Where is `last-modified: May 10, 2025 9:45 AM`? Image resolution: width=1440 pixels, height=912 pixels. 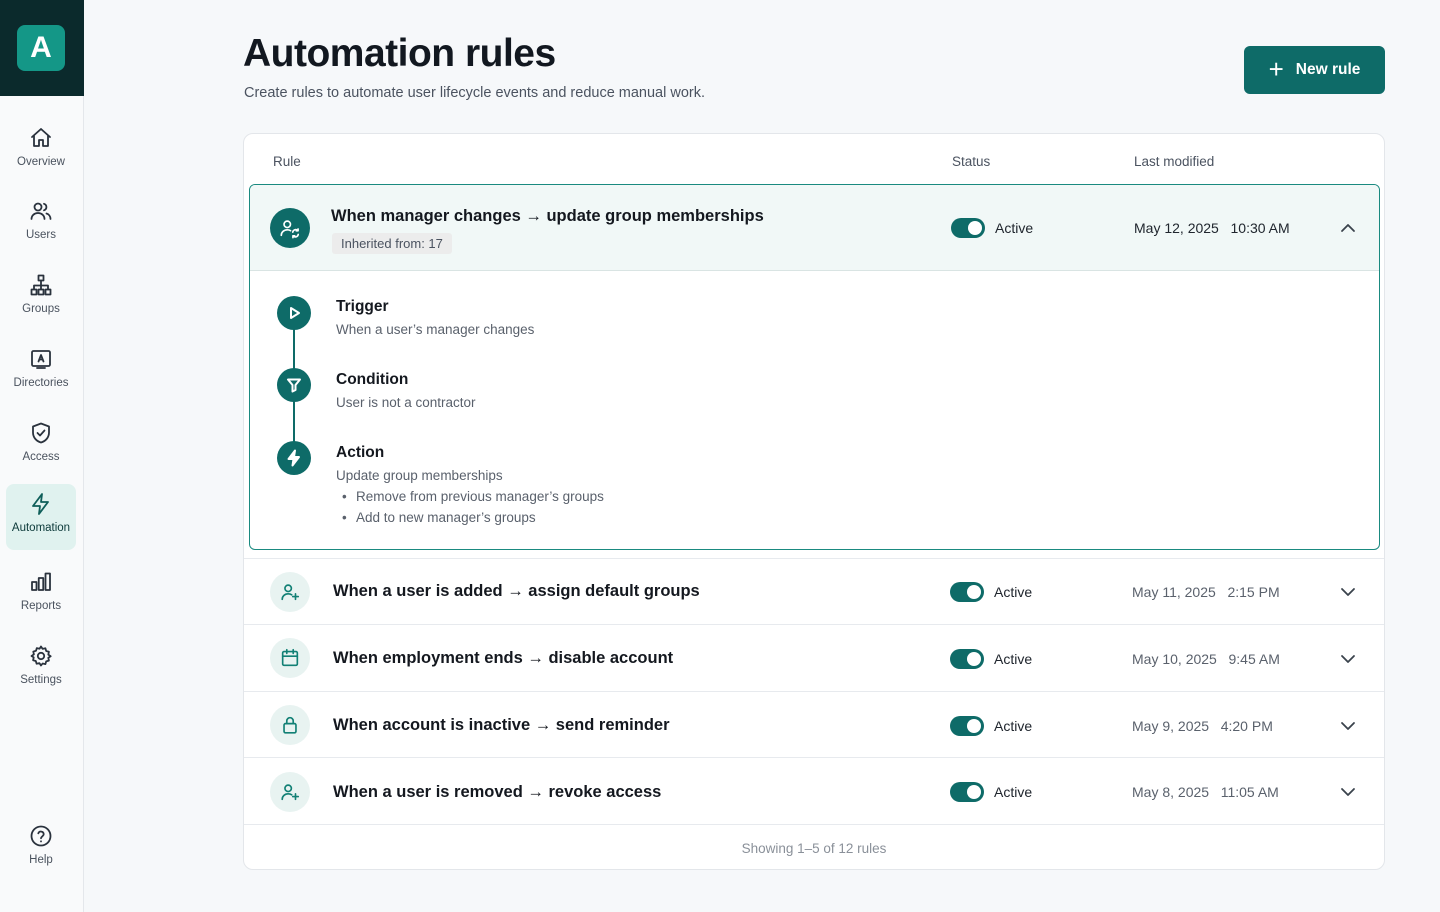
last-modified: May 10, 2025 9:45 AM is located at coordinates (1206, 659).